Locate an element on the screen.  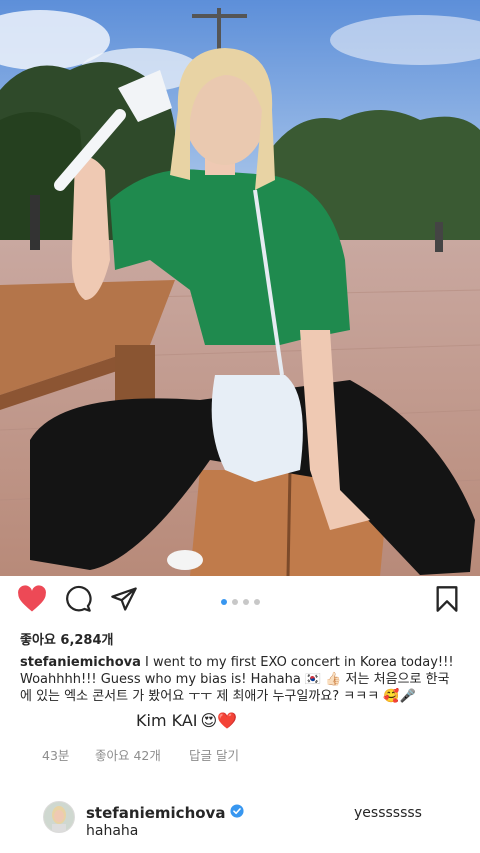
likes-count: 좋아요 6,284개 is located at coordinates (67, 638).